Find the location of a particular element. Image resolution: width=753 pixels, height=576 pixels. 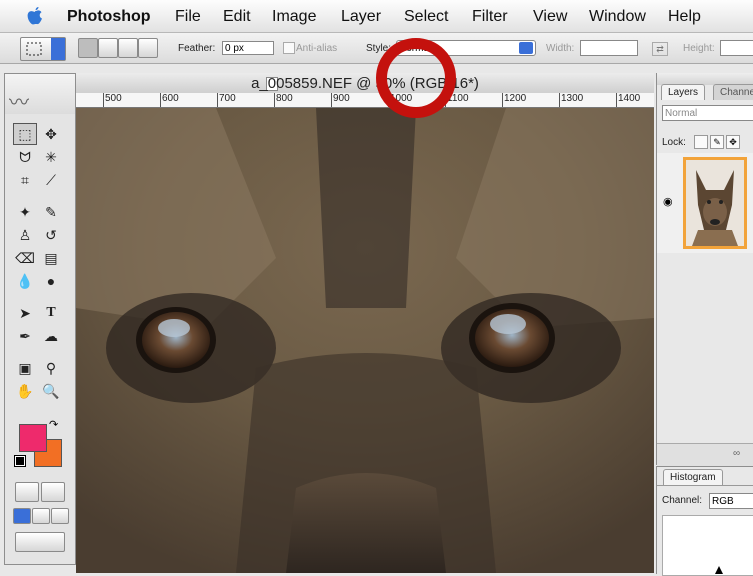

feather-input: 0 px is located at coordinates (248, 48).